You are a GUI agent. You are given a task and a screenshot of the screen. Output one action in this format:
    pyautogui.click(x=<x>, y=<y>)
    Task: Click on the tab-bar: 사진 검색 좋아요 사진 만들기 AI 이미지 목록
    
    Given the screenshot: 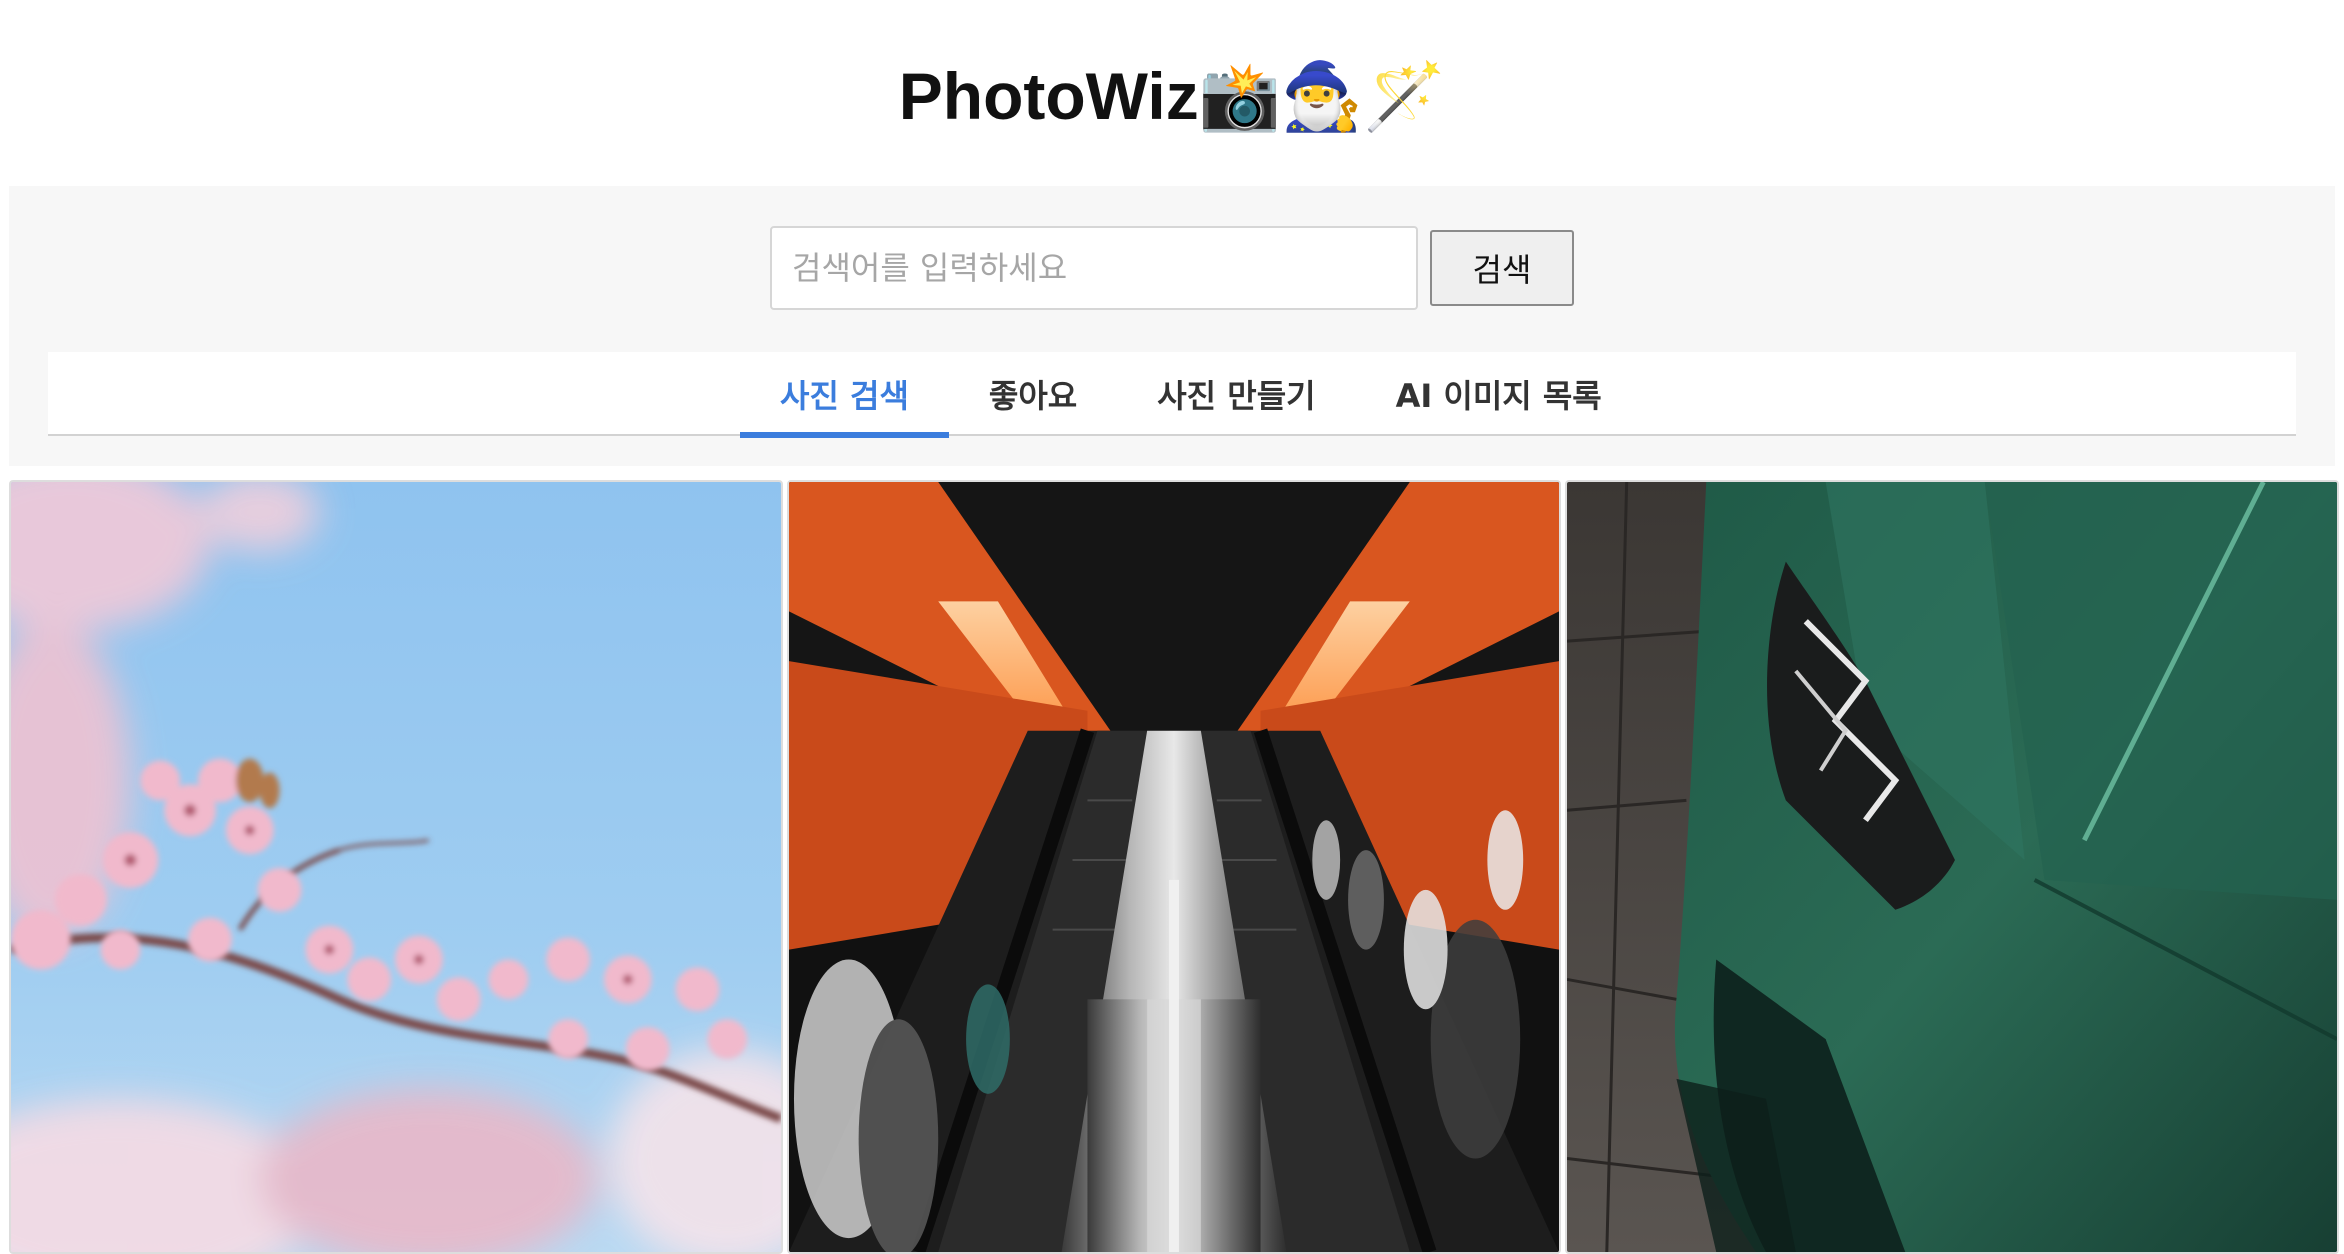 What is the action you would take?
    pyautogui.click(x=1172, y=395)
    